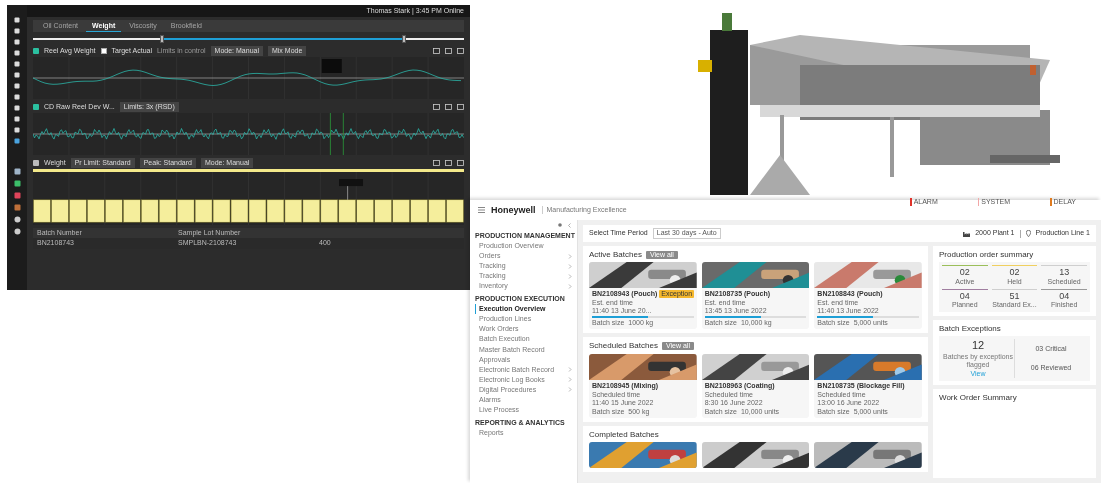  I want to click on range-slider, so click(248, 39).